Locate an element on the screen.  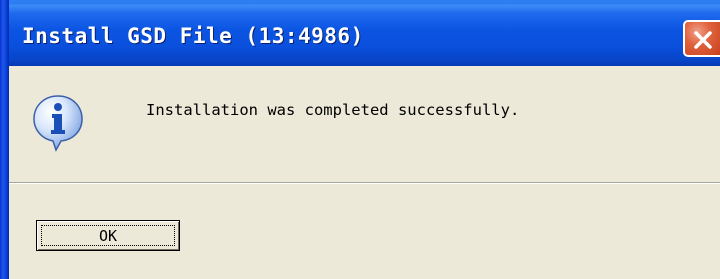
divider is located at coordinates (364, 183).